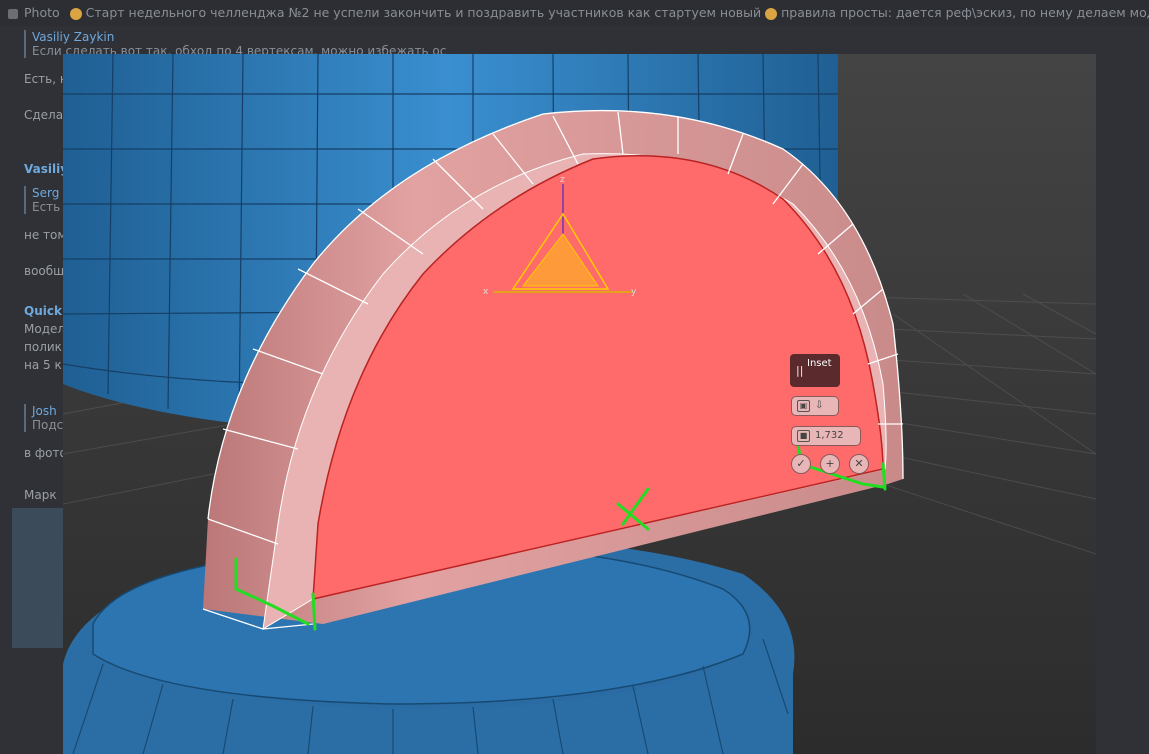 The height and width of the screenshot is (754, 1149). Describe the element at coordinates (42, 12) in the screenshot. I see `pinned-label: Photo` at that location.